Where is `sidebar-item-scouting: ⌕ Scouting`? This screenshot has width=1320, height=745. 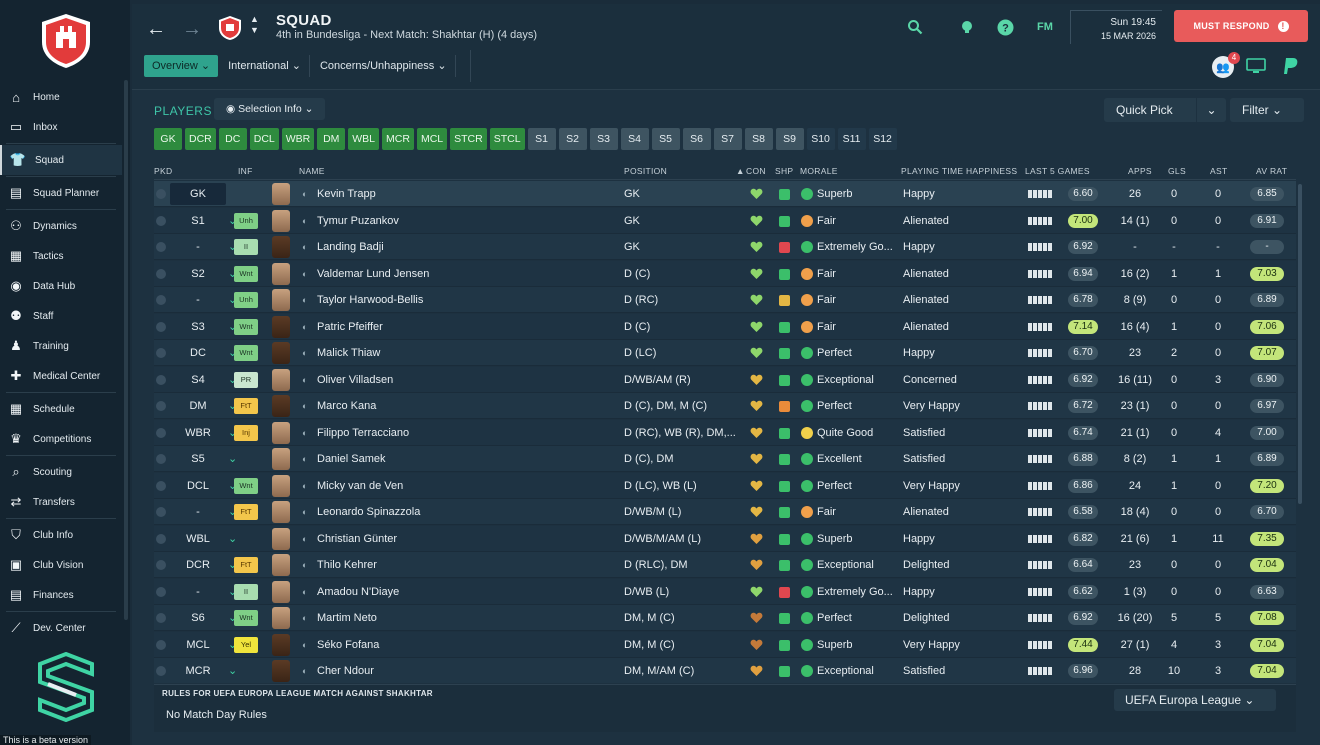
sidebar-item-scouting: ⌕ Scouting is located at coordinates (61, 472).